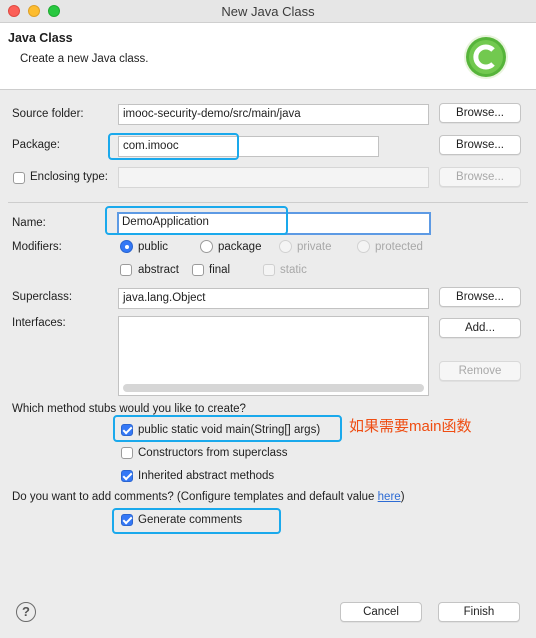 This screenshot has height=638, width=536. I want to click on name-highlight-box, so click(196, 220).